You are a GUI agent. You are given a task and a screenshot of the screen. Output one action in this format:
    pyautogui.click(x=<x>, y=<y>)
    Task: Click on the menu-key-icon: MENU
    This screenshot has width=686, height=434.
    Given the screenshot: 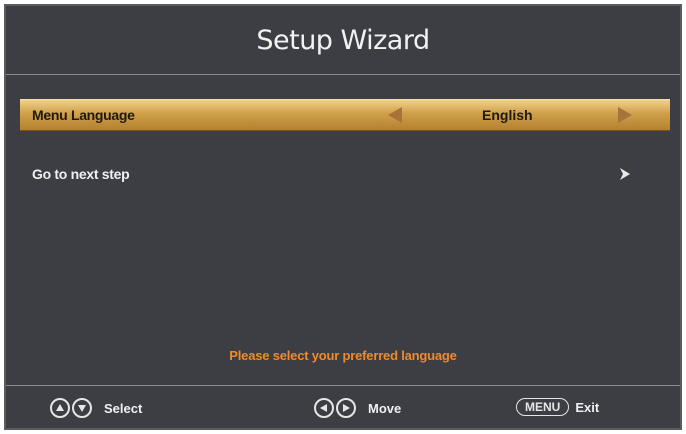 What is the action you would take?
    pyautogui.click(x=543, y=407)
    